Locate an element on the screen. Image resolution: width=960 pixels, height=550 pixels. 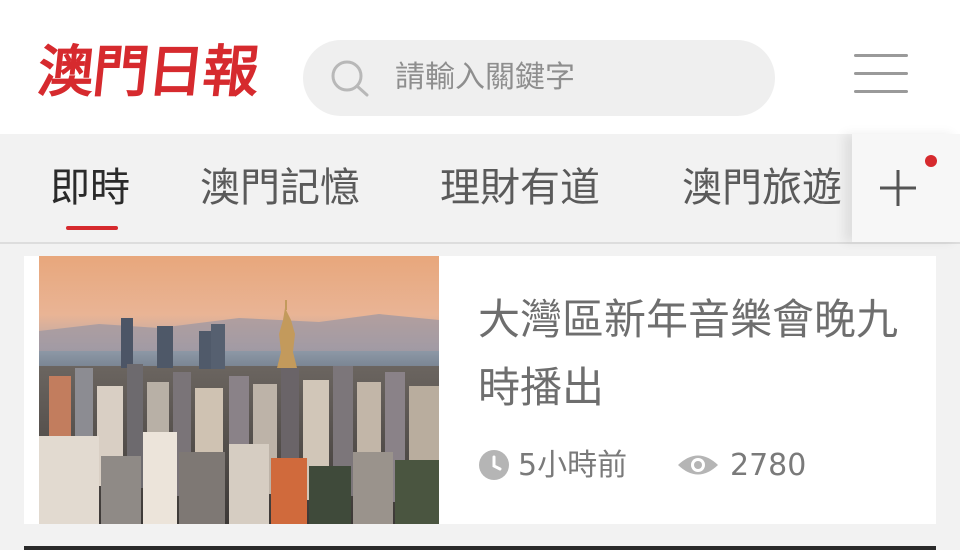
notification-dot is located at coordinates (931, 161).